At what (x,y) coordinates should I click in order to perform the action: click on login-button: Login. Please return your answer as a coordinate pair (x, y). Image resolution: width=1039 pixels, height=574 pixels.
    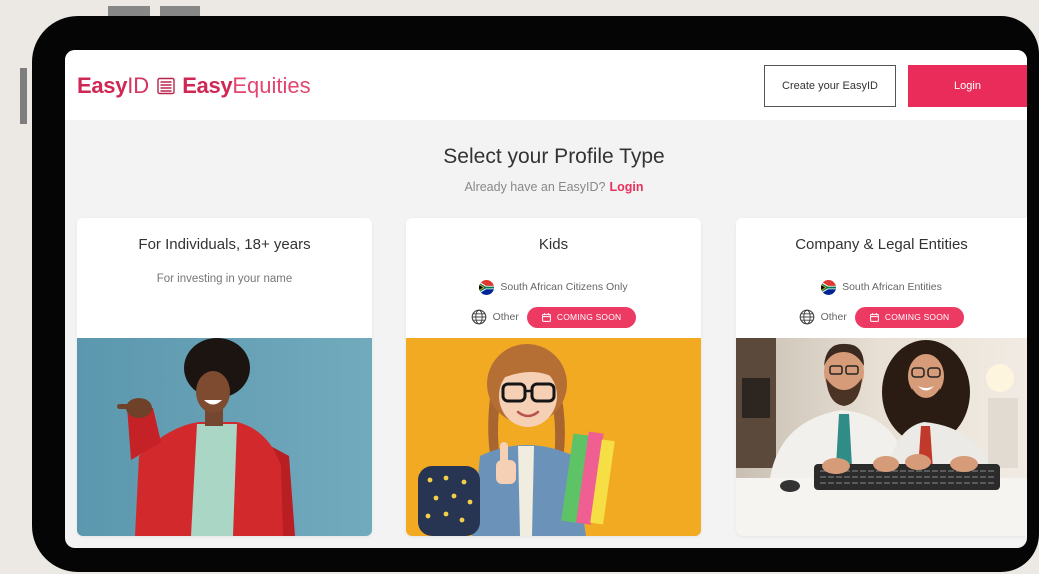
    Looking at the image, I should click on (967, 86).